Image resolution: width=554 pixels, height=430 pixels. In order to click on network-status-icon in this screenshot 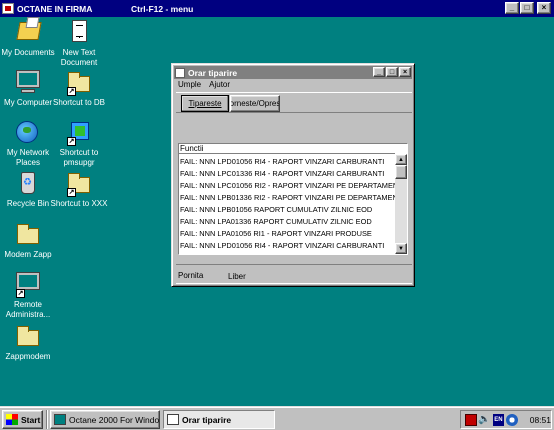, I will do `click(512, 419)`.